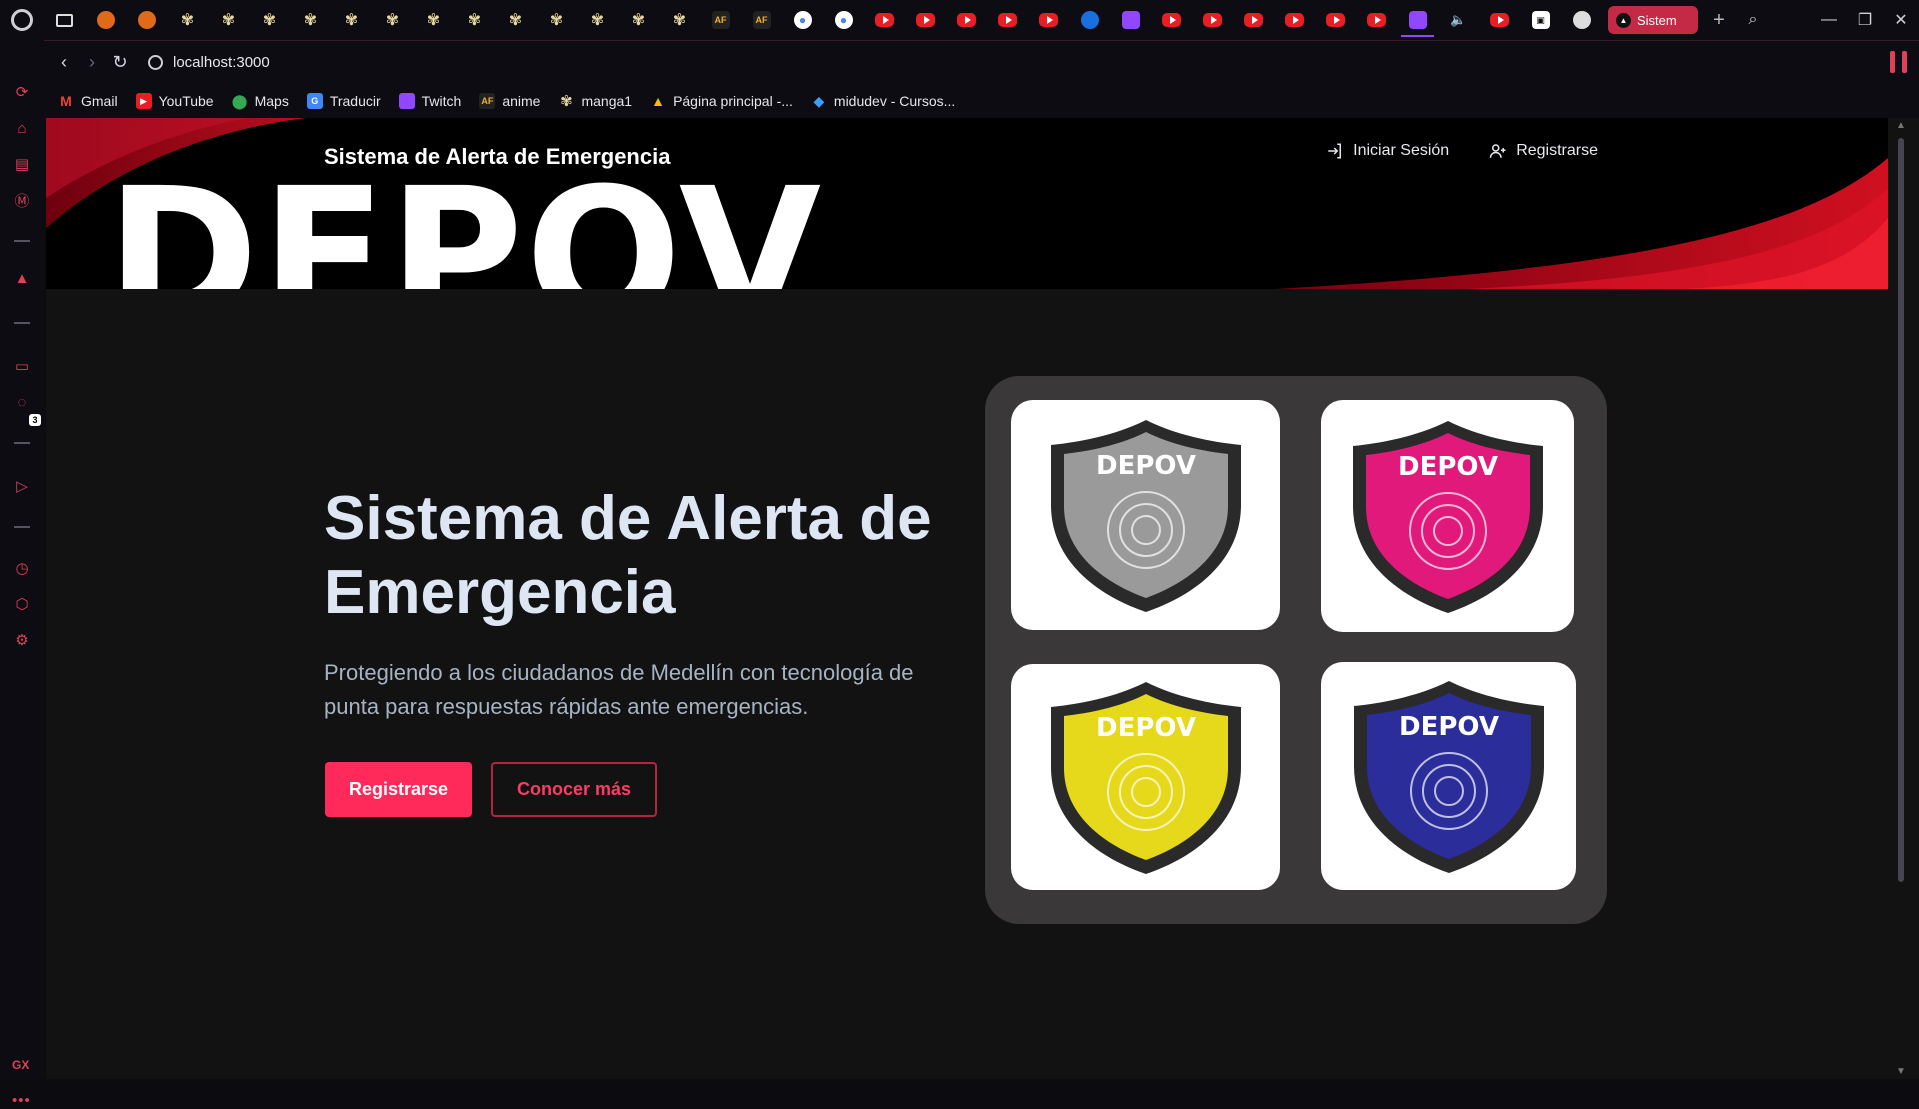 The width and height of the screenshot is (1919, 1109). I want to click on tab-speaker: 🔈, so click(1458, 20).